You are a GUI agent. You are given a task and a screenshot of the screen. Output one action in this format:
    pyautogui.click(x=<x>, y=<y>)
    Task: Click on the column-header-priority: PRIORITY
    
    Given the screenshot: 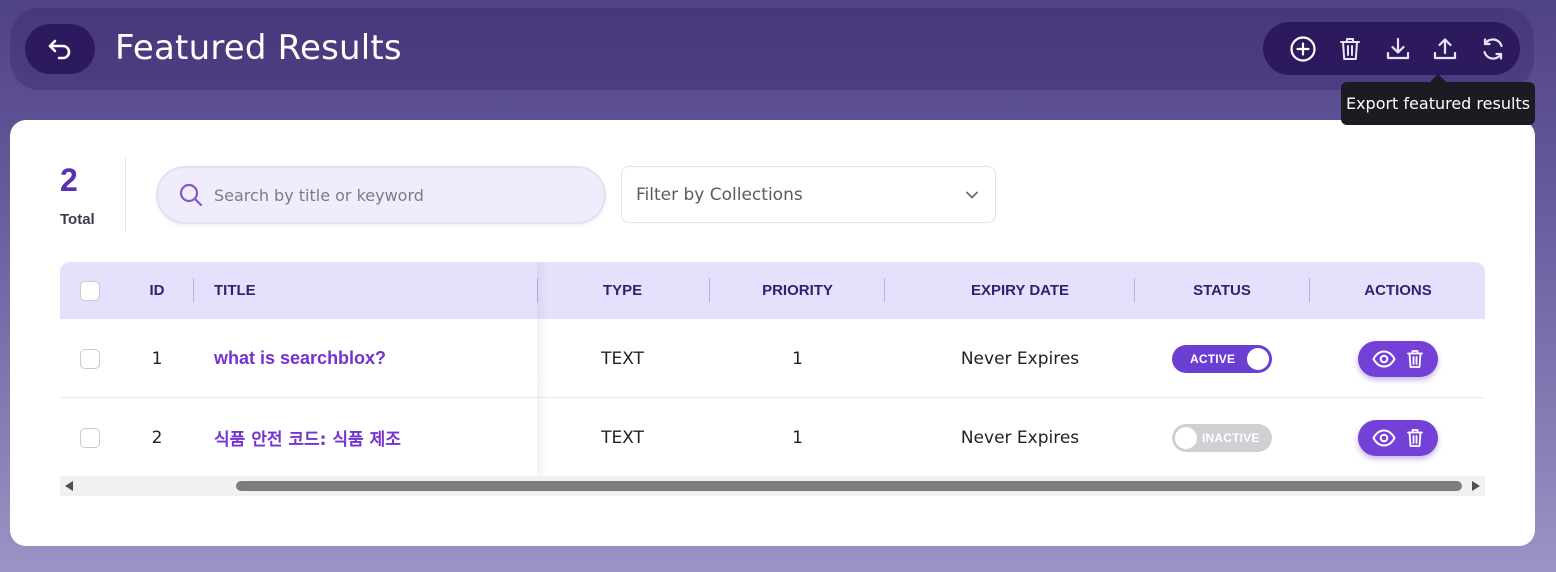 What is the action you would take?
    pyautogui.click(x=797, y=290)
    